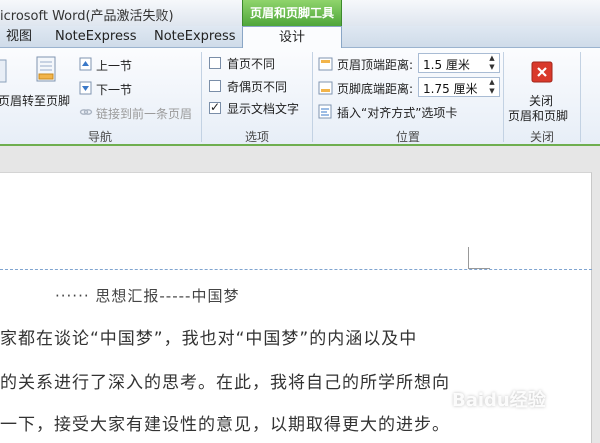 This screenshot has width=600, height=443. I want to click on different-odd-even-label: 奇偶页不同, so click(257, 87).